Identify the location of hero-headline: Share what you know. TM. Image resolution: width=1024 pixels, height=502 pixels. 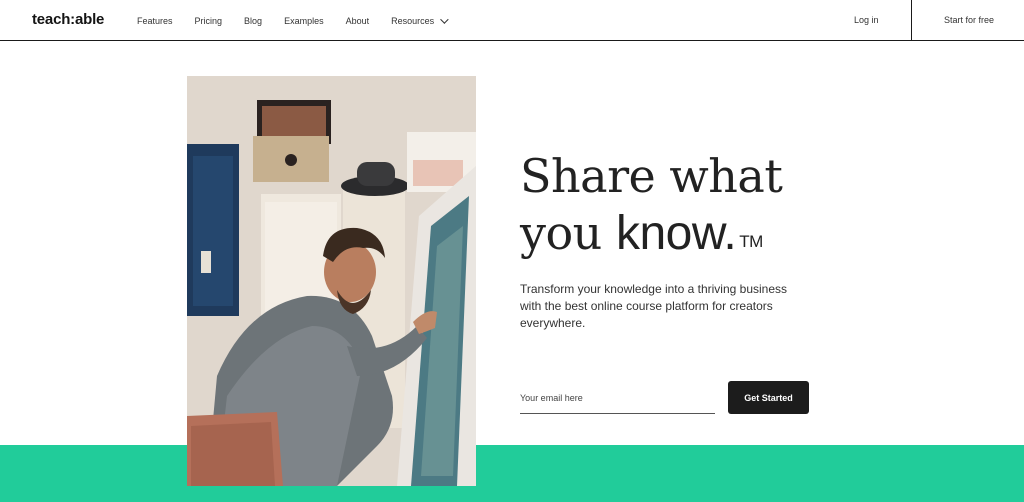
(670, 205).